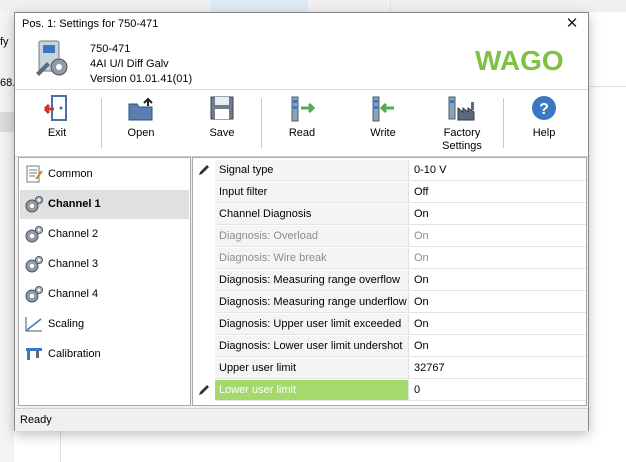  What do you see at coordinates (73, 264) in the screenshot?
I see `nav-item-label: Channel 3` at bounding box center [73, 264].